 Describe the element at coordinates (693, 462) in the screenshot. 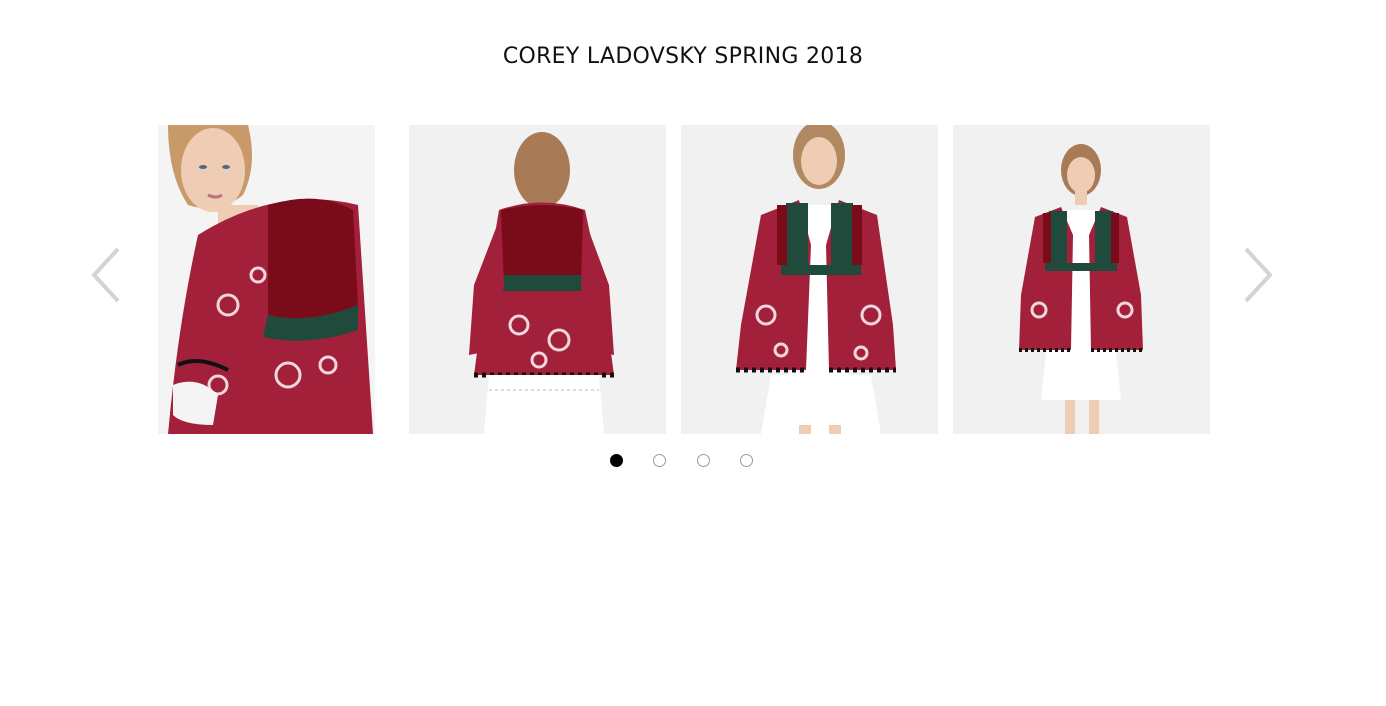

I see `carousel-pagination` at that location.